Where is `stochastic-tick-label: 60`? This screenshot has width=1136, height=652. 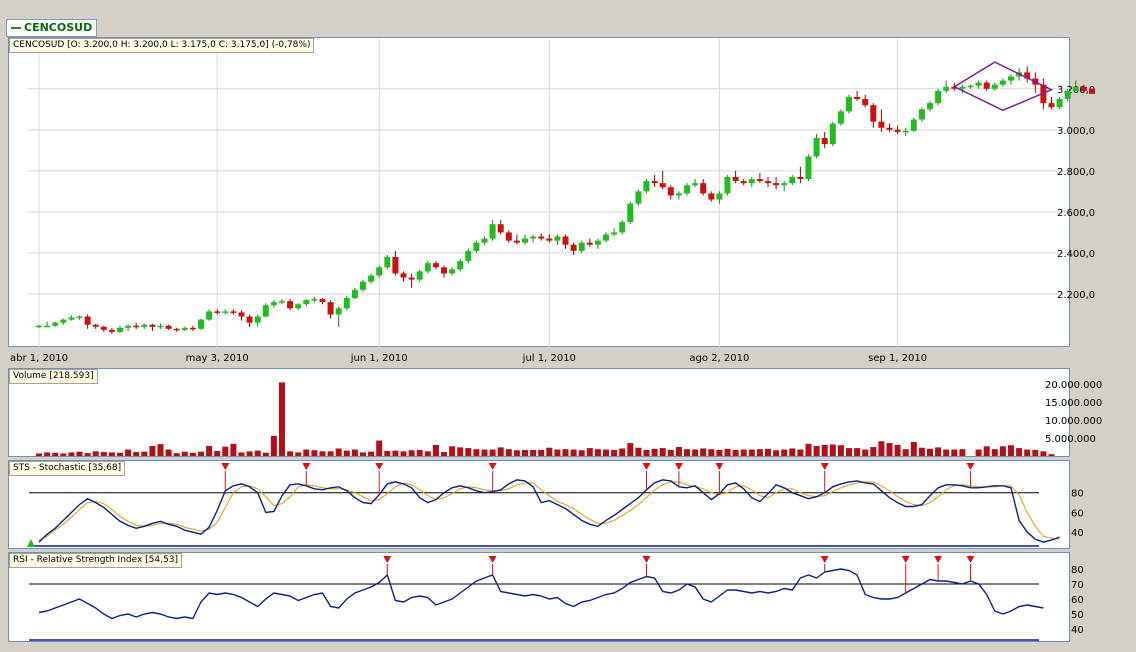 stochastic-tick-label: 60 is located at coordinates (1077, 513).